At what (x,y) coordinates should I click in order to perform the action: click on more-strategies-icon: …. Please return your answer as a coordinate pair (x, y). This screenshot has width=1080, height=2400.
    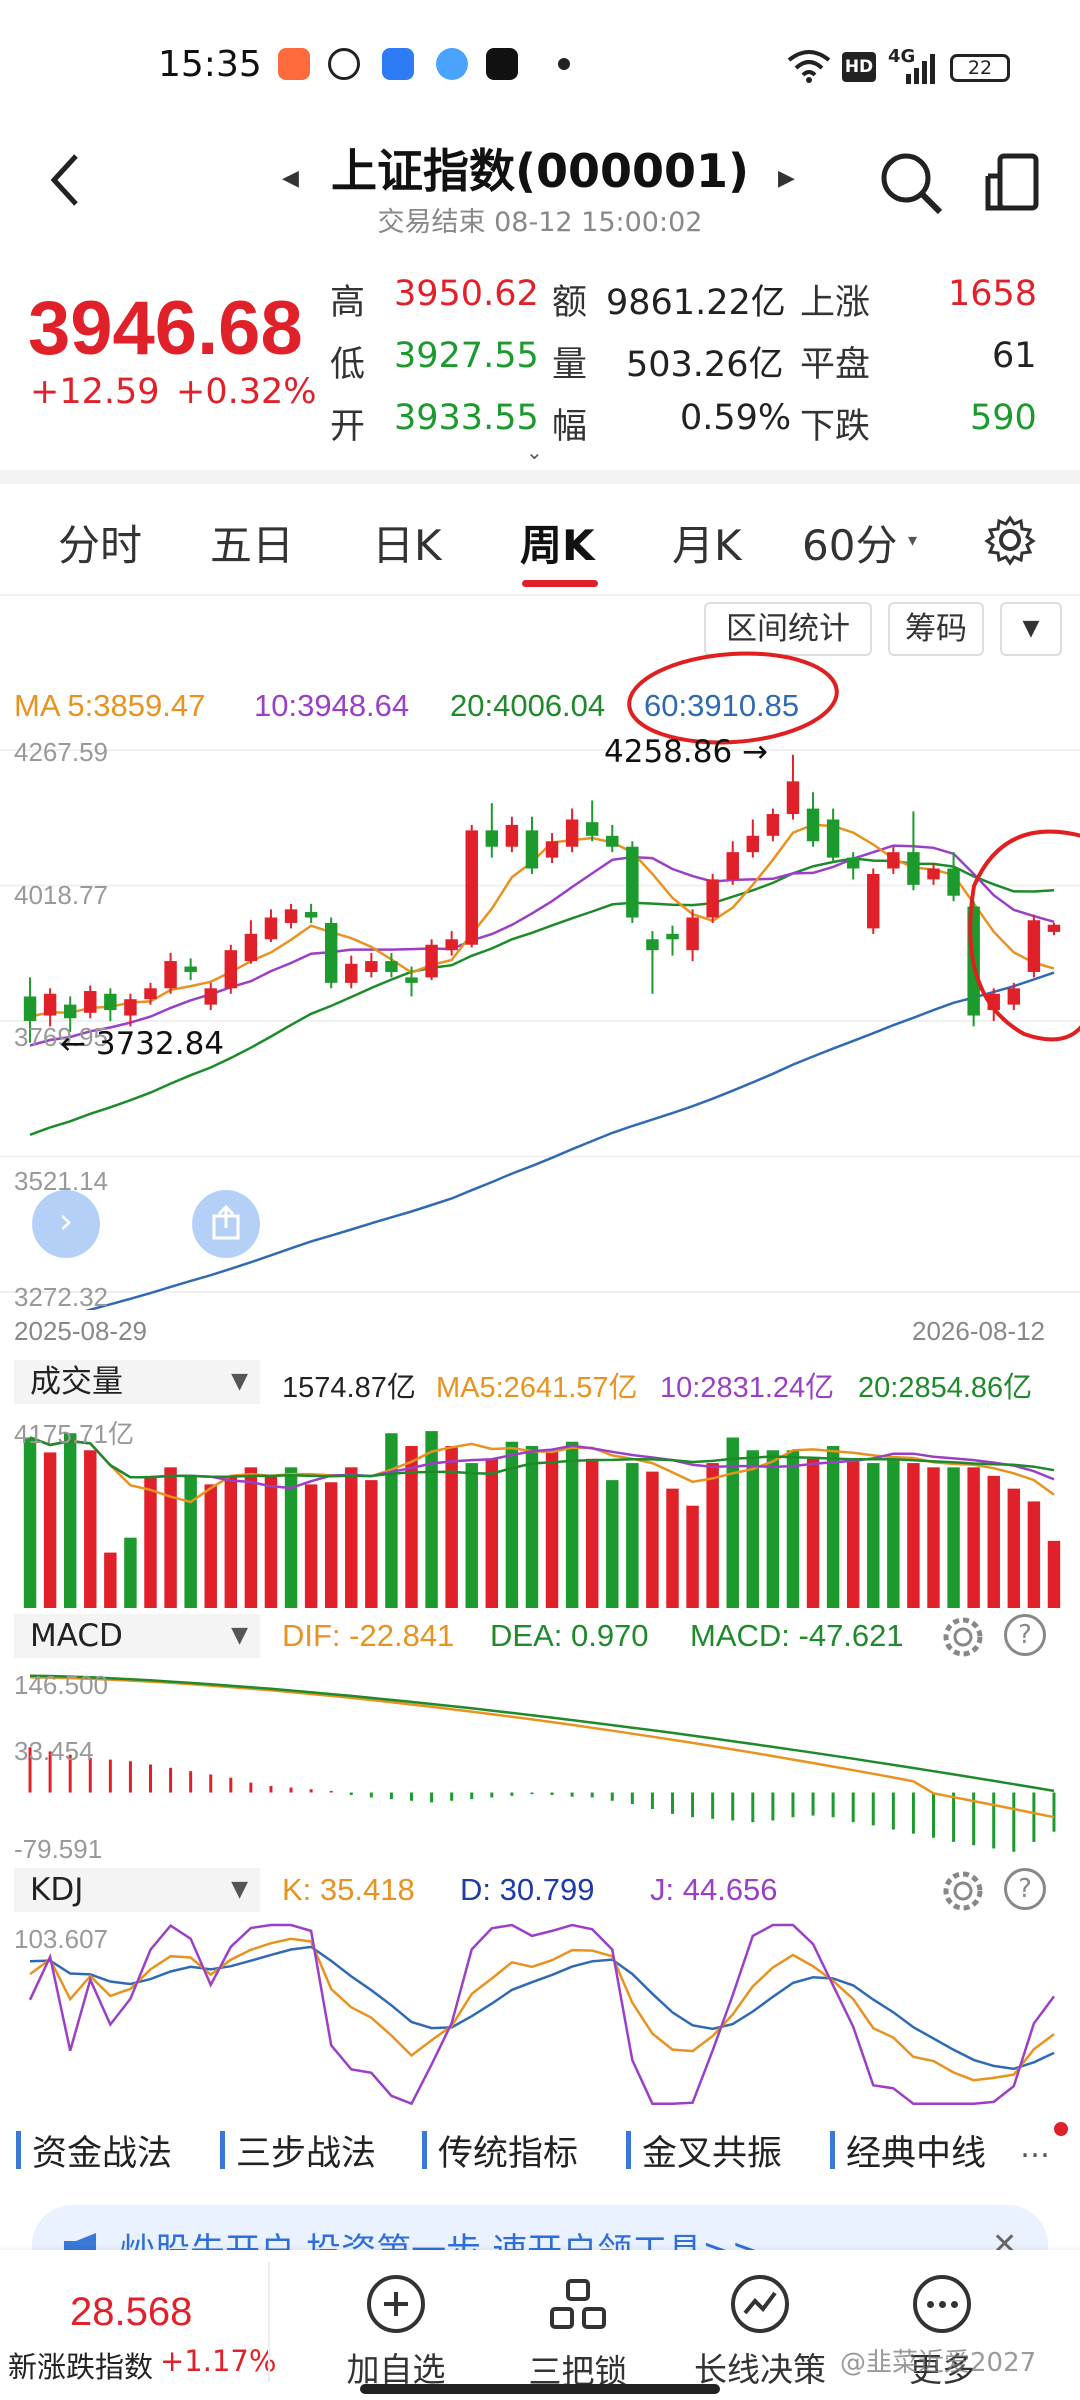
    Looking at the image, I should click on (1035, 2147).